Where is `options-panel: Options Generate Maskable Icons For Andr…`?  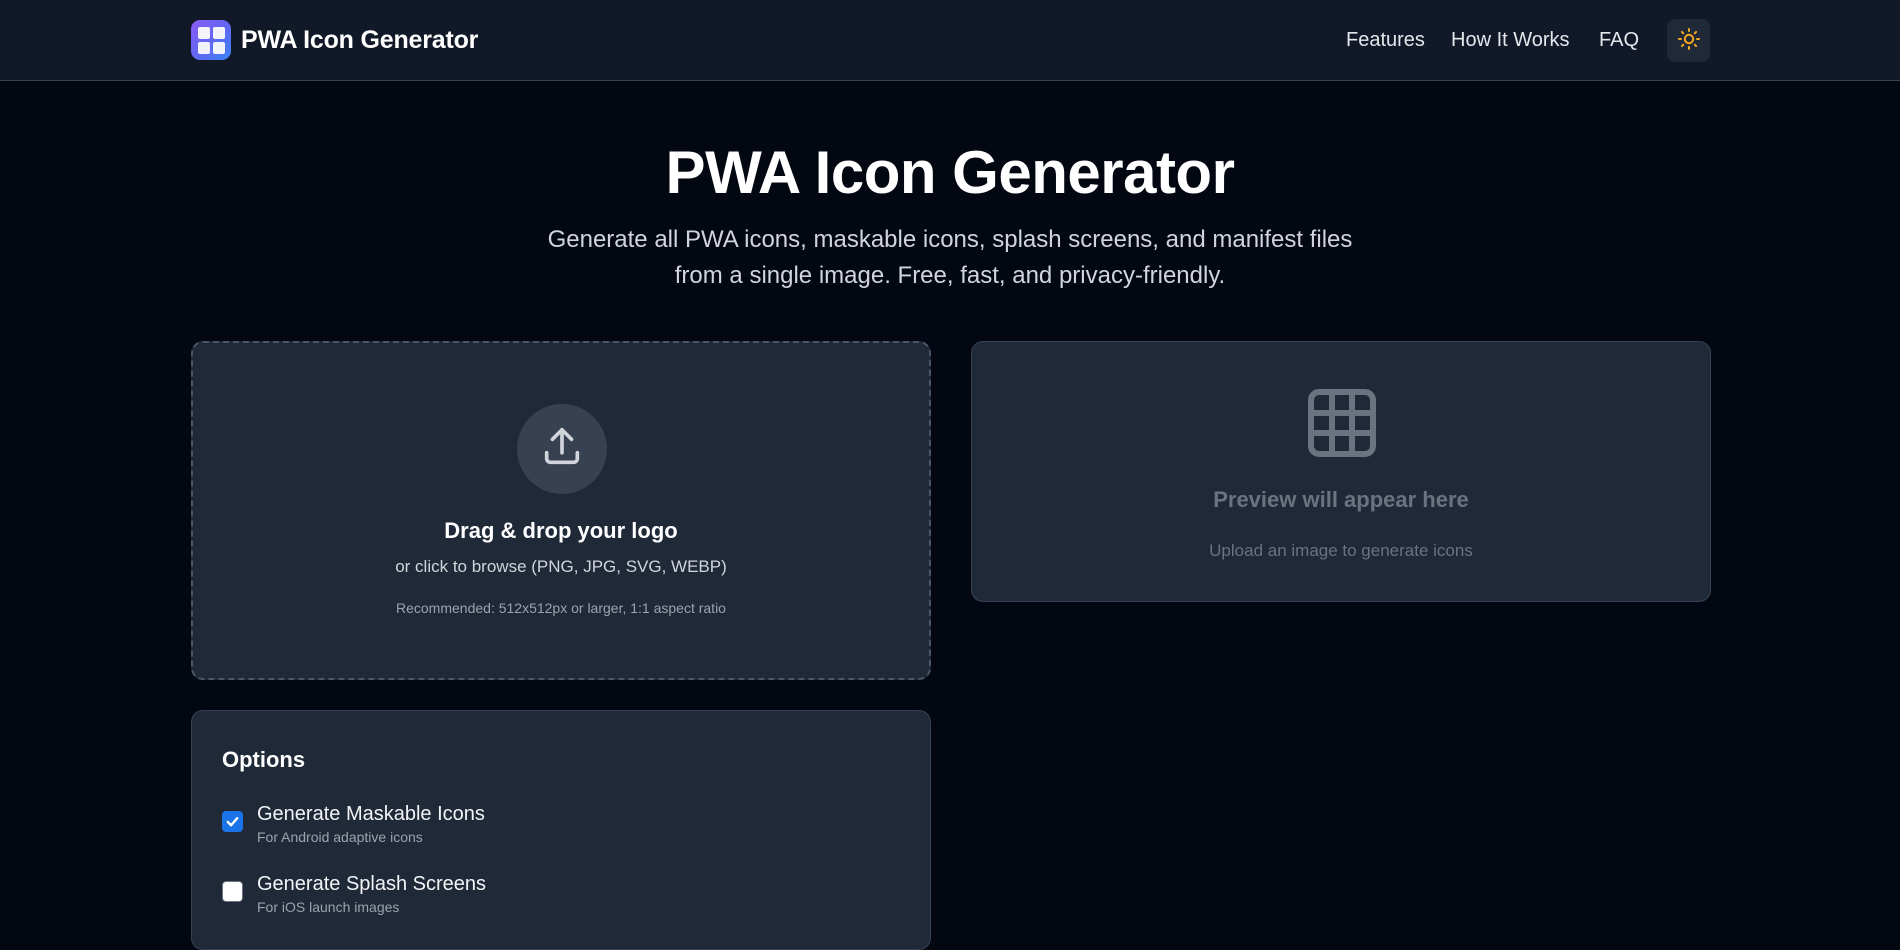 options-panel: Options Generate Maskable Icons For Andr… is located at coordinates (561, 830).